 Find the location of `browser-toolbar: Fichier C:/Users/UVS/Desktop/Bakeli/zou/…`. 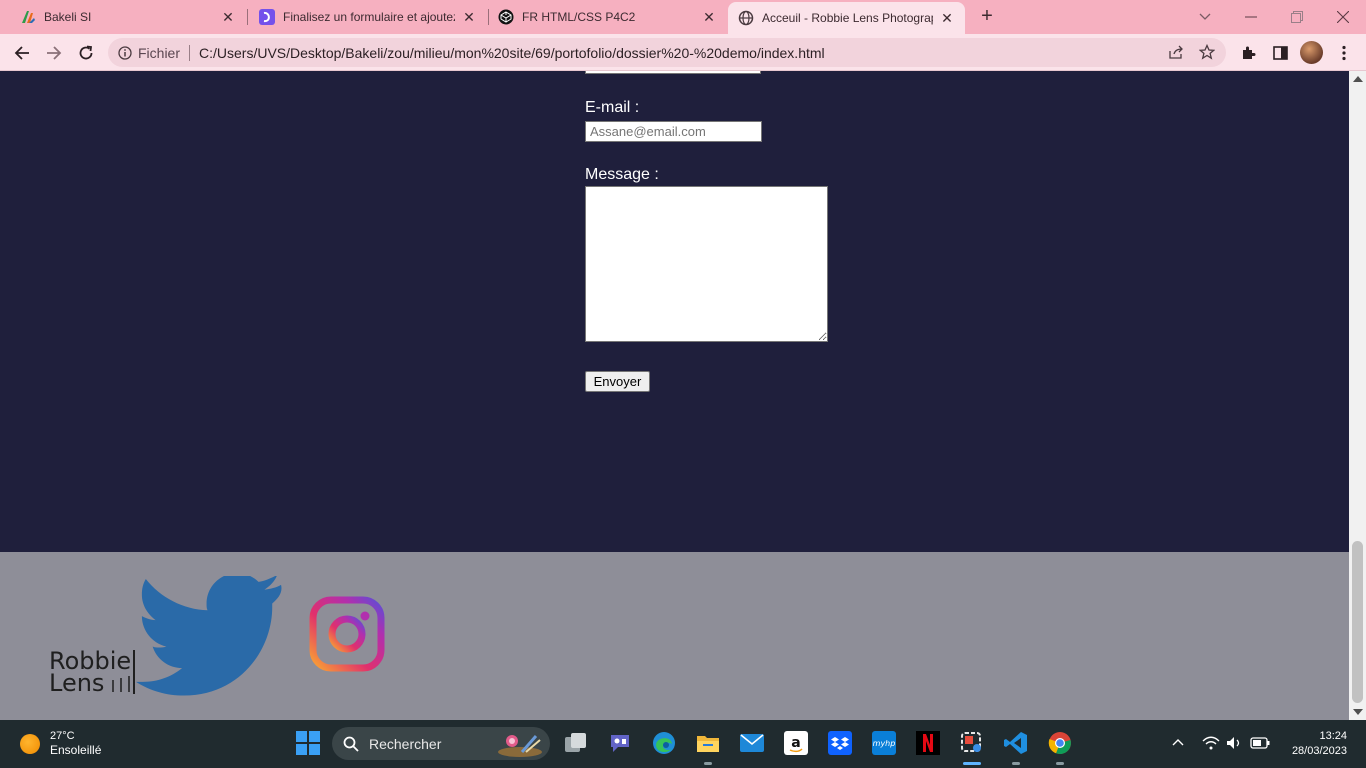

browser-toolbar: Fichier C:/Users/UVS/Desktop/Bakeli/zou/… is located at coordinates (683, 52).